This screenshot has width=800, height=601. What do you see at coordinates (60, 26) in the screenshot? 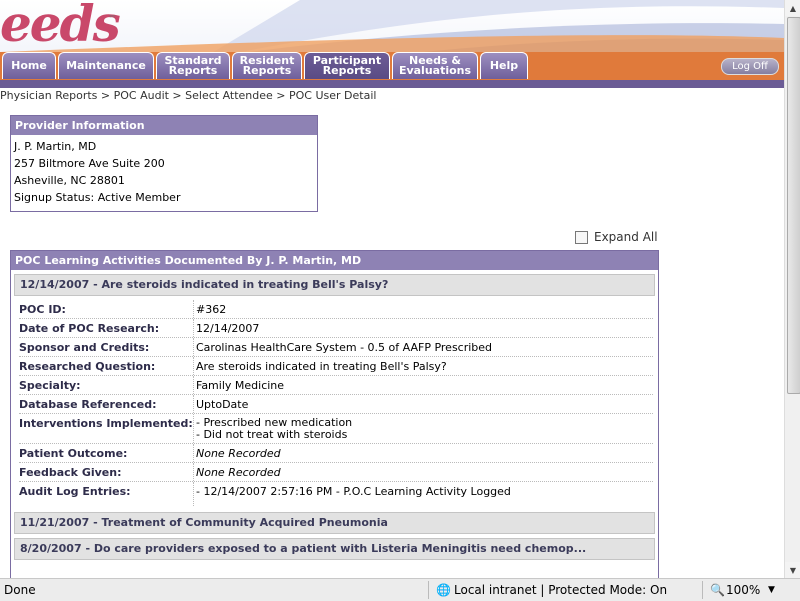
I see `eeds-logo: eeds ™` at bounding box center [60, 26].